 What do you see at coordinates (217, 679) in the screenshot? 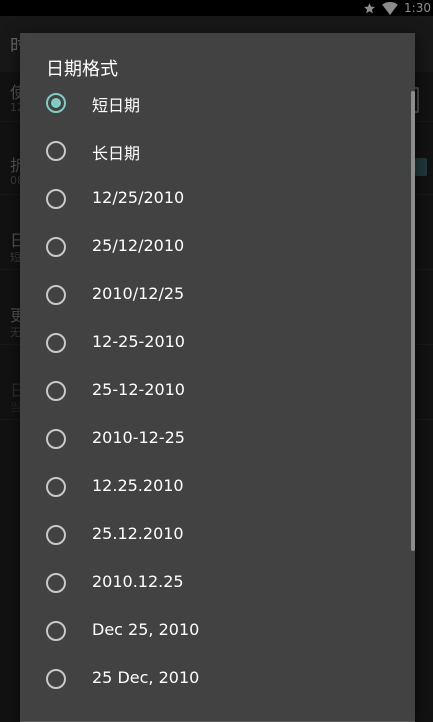
I see `date-format-option: 25 Dec, 2010` at bounding box center [217, 679].